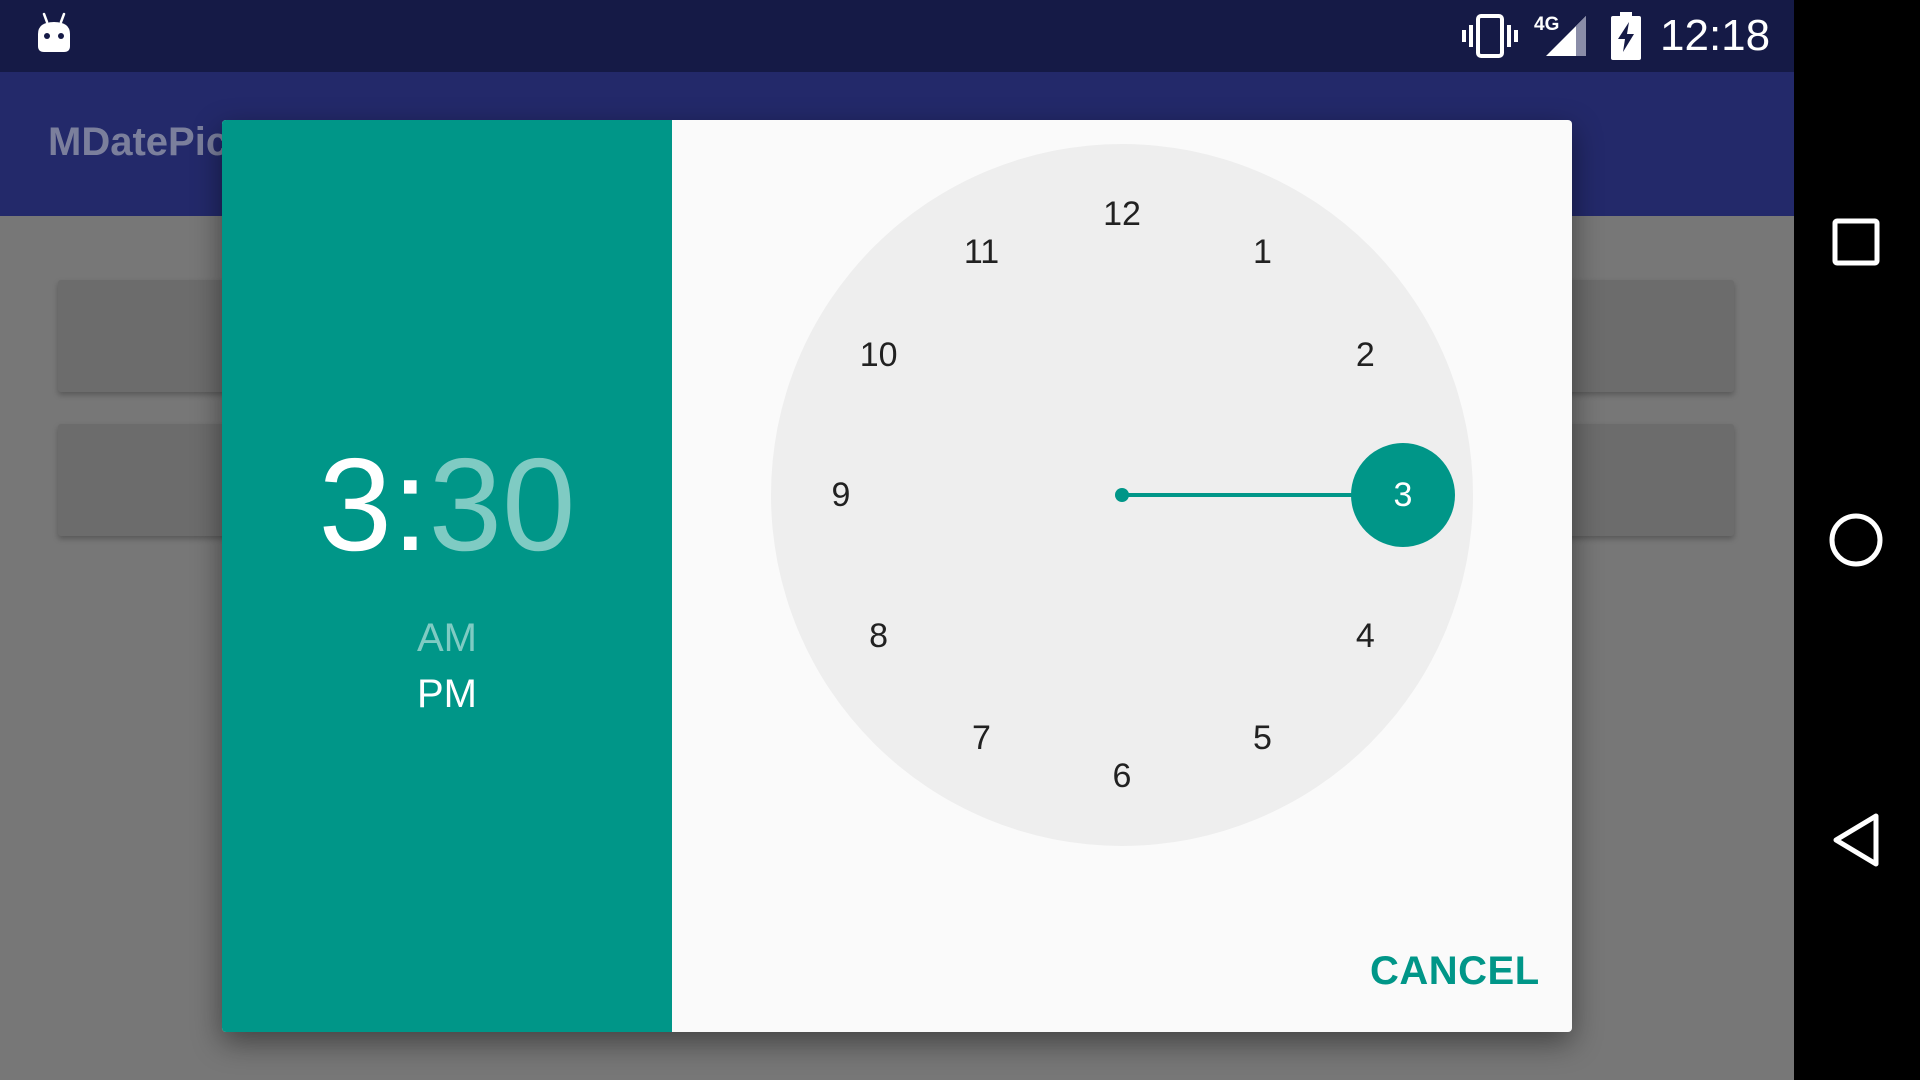  Describe the element at coordinates (1856, 242) in the screenshot. I see `recents-icon` at that location.